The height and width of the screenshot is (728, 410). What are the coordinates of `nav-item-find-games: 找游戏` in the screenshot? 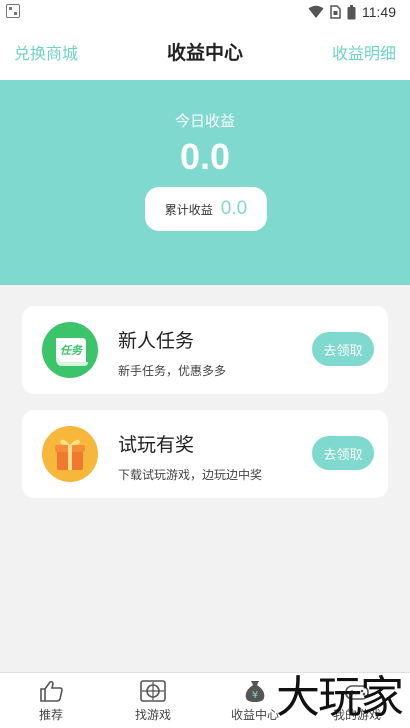 It's located at (153, 701).